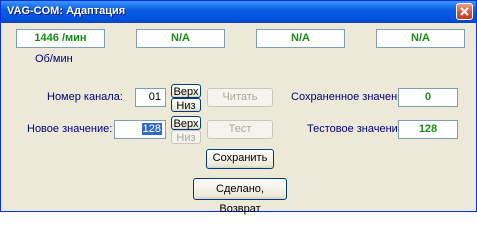 This screenshot has width=477, height=240. What do you see at coordinates (357, 129) in the screenshot?
I see `test-value-label: Тестовое значение:` at bounding box center [357, 129].